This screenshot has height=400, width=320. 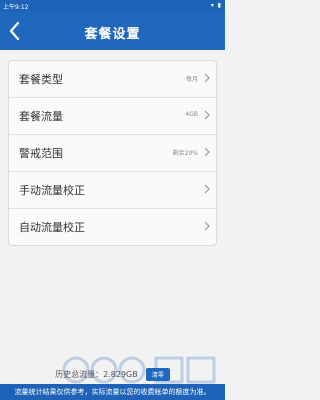 I want to click on setting-row-alert-range: 警戒范围 剩余20%, so click(x=112, y=153).